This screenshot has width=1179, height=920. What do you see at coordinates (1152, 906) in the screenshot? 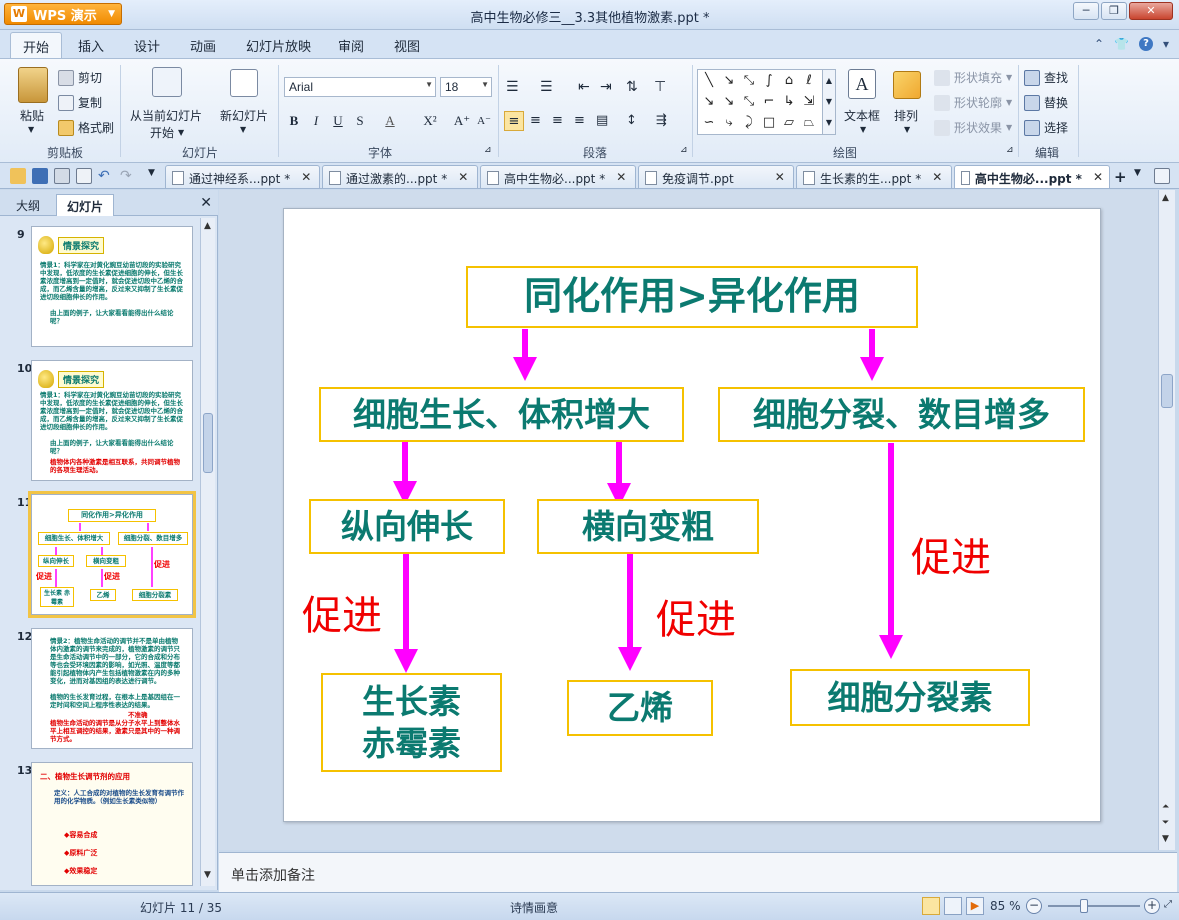
I see `zoom-in-button: +` at bounding box center [1152, 906].